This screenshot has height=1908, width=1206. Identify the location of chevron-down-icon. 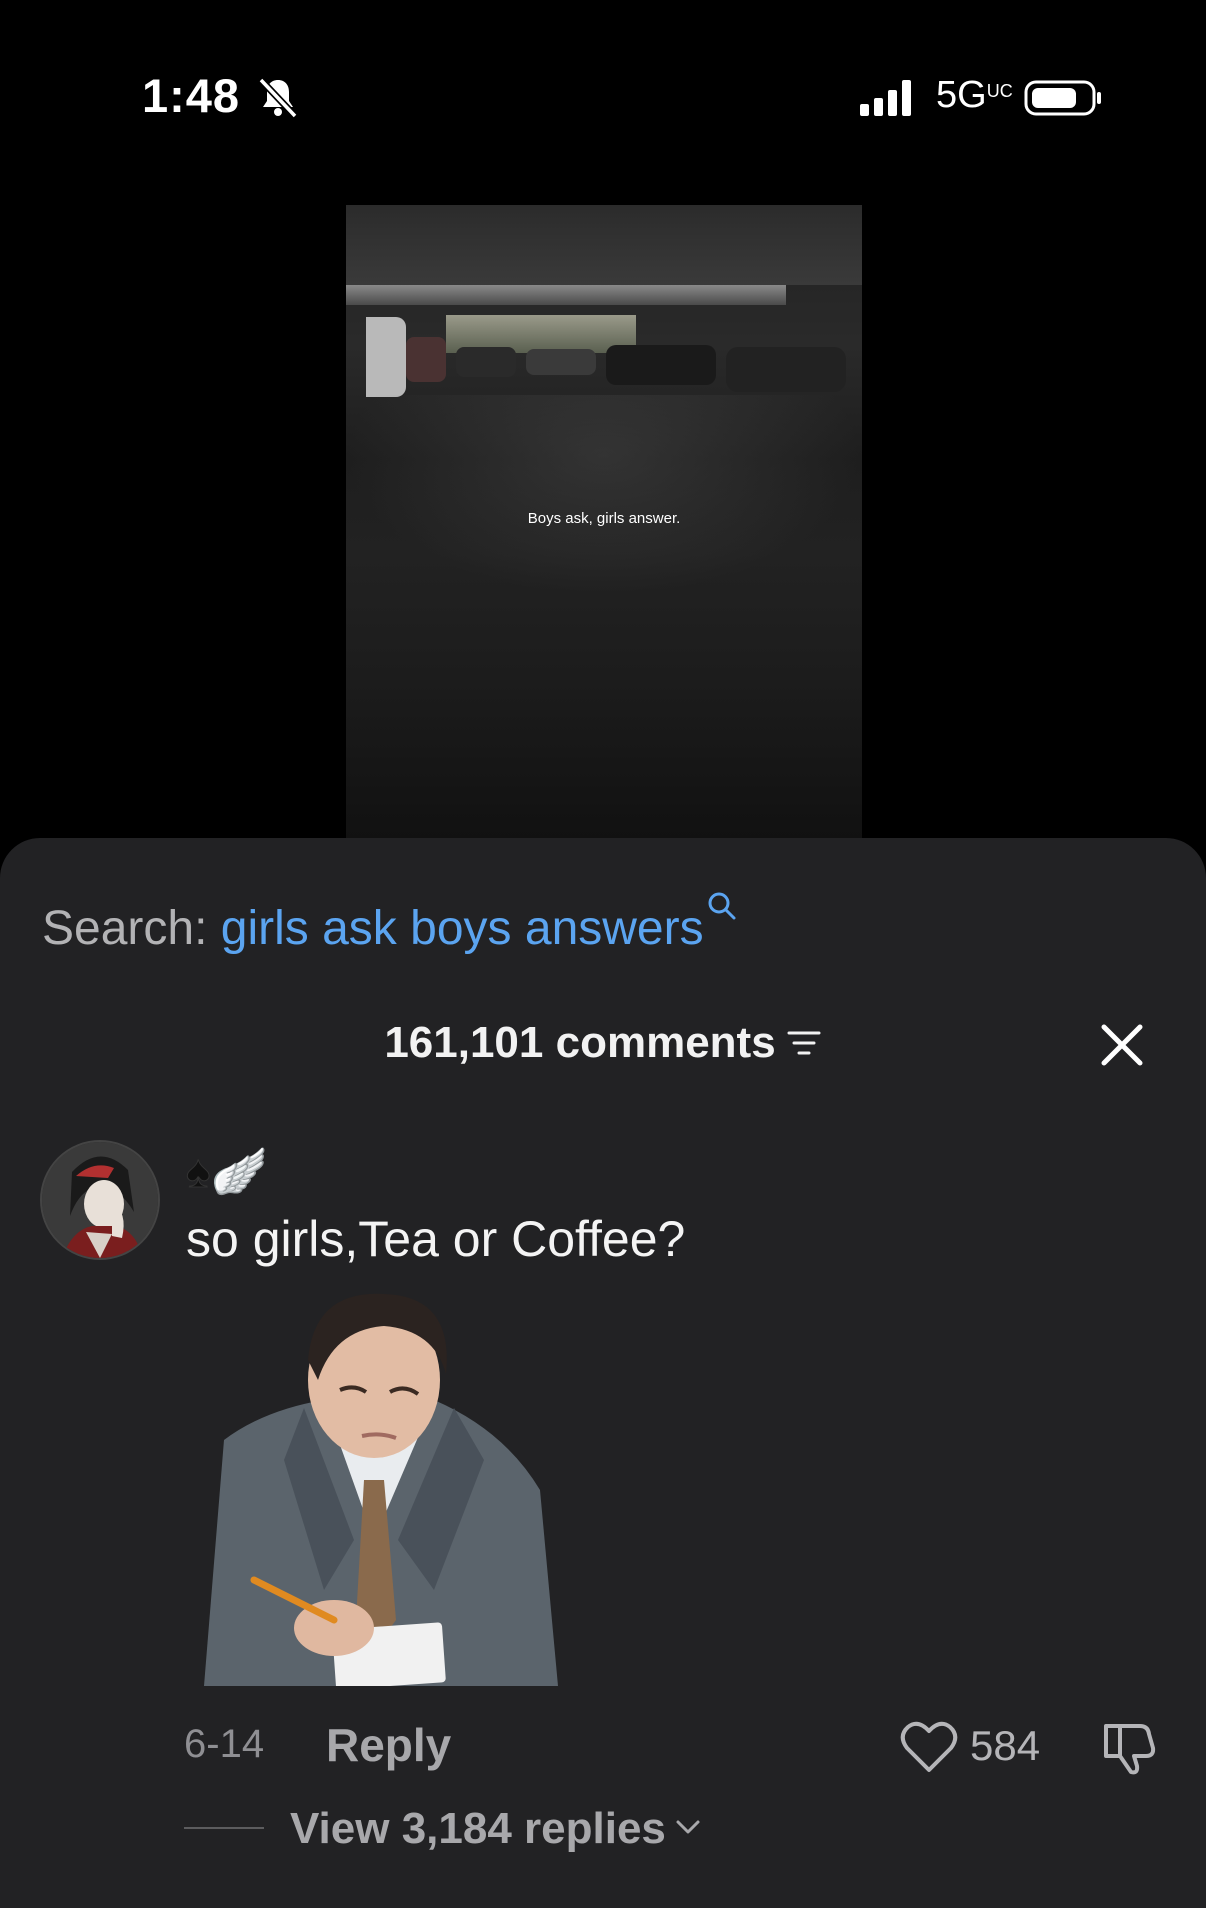
(688, 1827).